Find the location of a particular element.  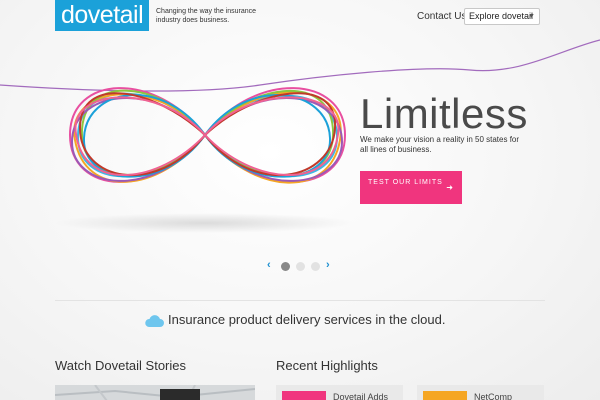

chevron-down-icon: ▼ is located at coordinates (531, 16).